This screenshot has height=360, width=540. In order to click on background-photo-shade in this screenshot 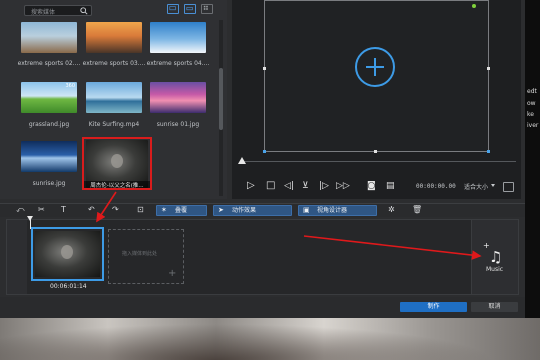, I will do `click(270, 339)`.